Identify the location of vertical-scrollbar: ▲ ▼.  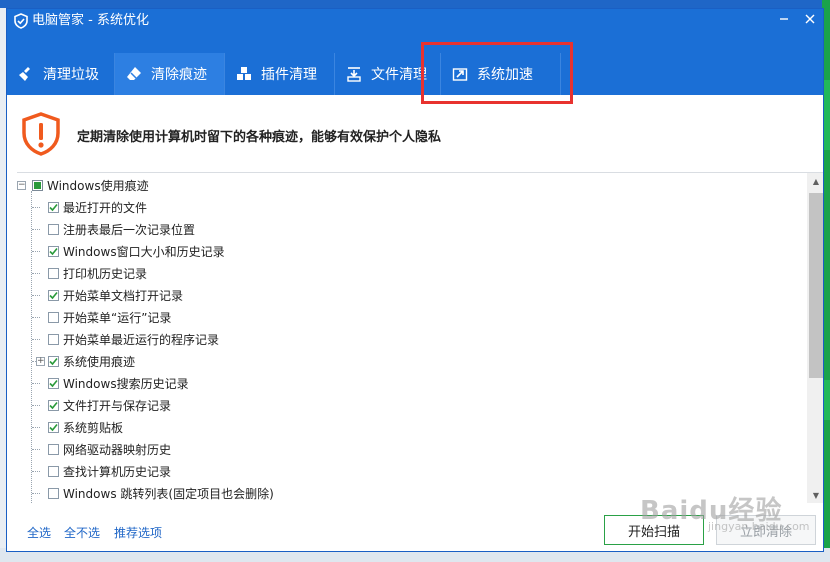
(815, 338).